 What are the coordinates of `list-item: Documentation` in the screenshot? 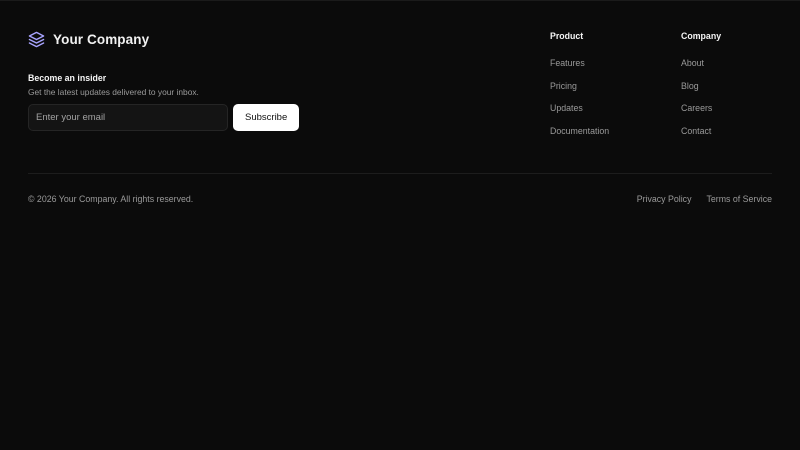 It's located at (579, 132).